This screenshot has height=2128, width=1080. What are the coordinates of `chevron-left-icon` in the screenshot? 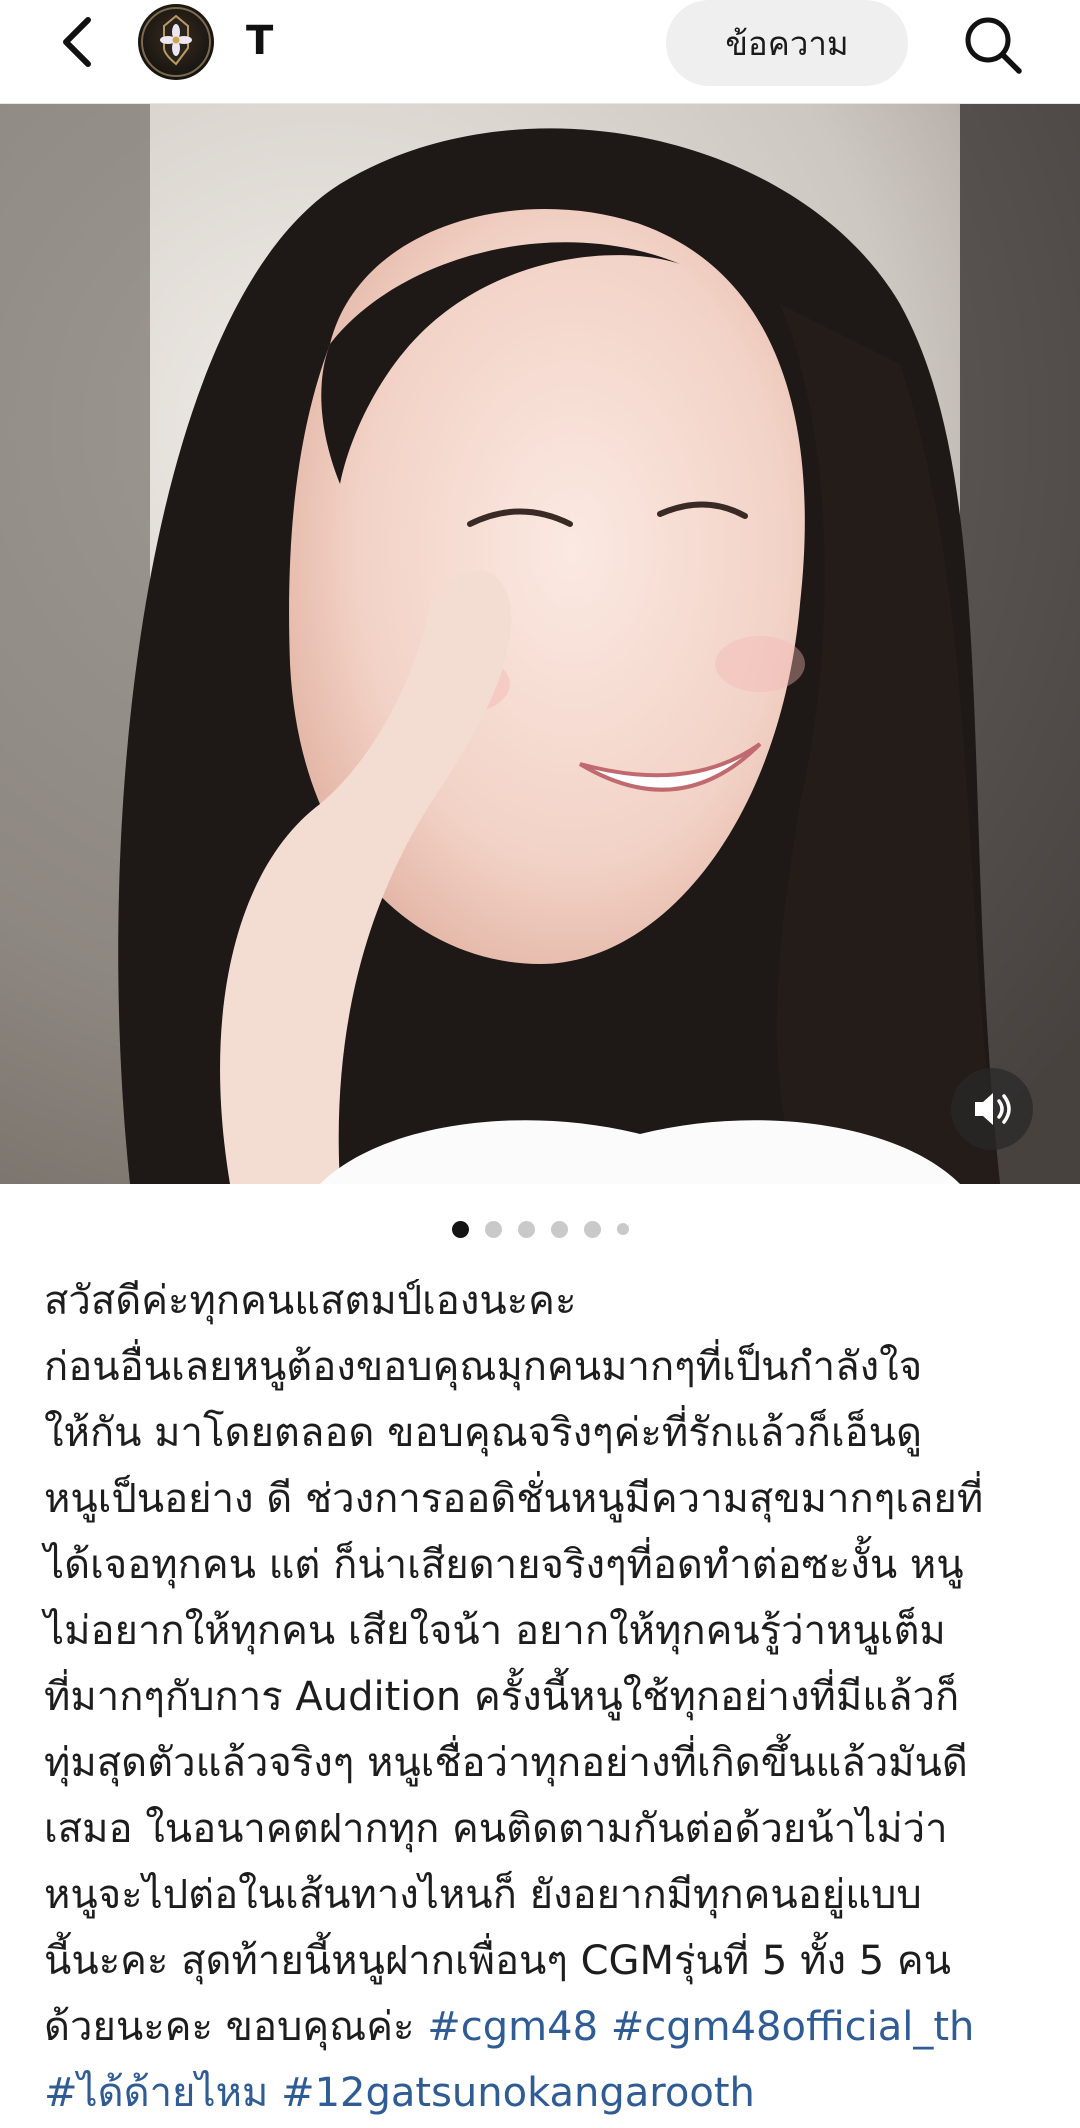 It's located at (77, 42).